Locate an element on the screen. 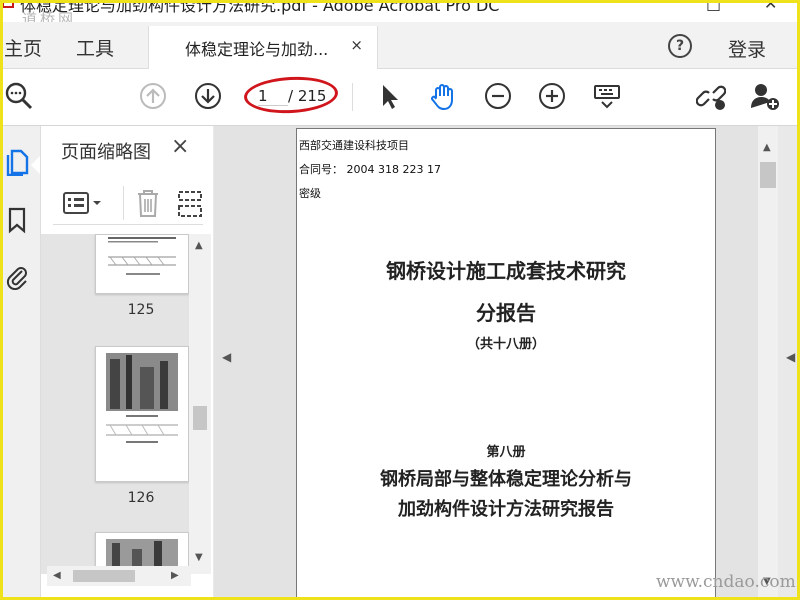  document-title-line1: 钢桥局部与整体稳定理论分析与 is located at coordinates (506, 479).